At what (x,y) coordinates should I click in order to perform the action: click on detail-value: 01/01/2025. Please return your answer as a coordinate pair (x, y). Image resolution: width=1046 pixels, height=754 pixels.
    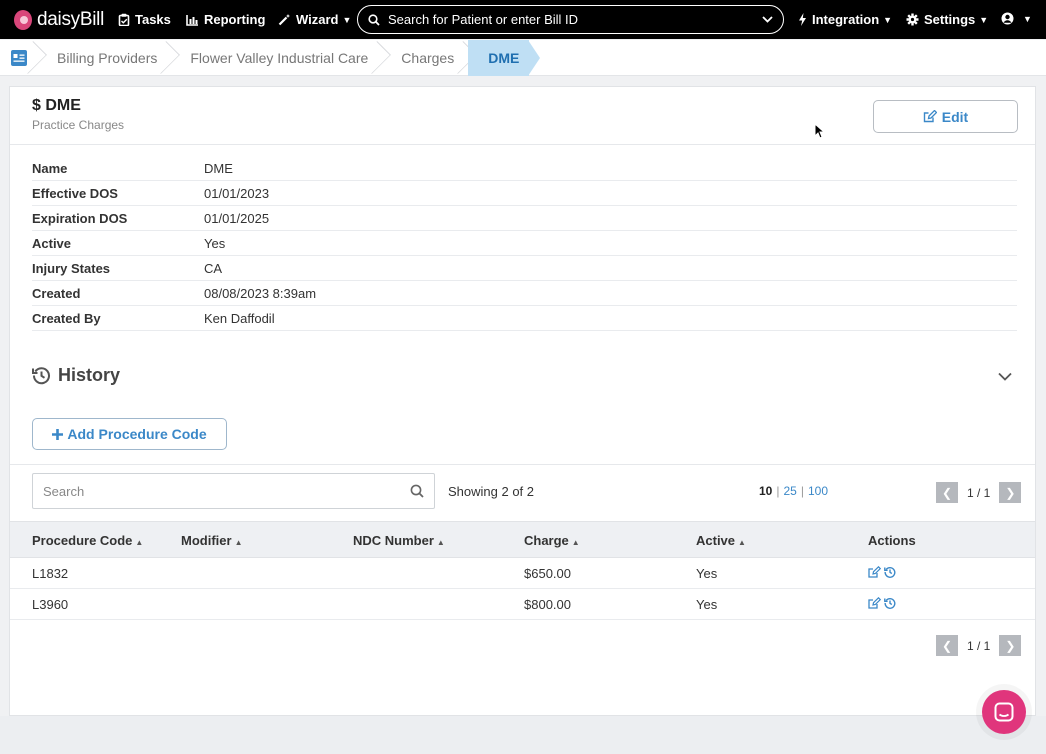
    Looking at the image, I should click on (237, 218).